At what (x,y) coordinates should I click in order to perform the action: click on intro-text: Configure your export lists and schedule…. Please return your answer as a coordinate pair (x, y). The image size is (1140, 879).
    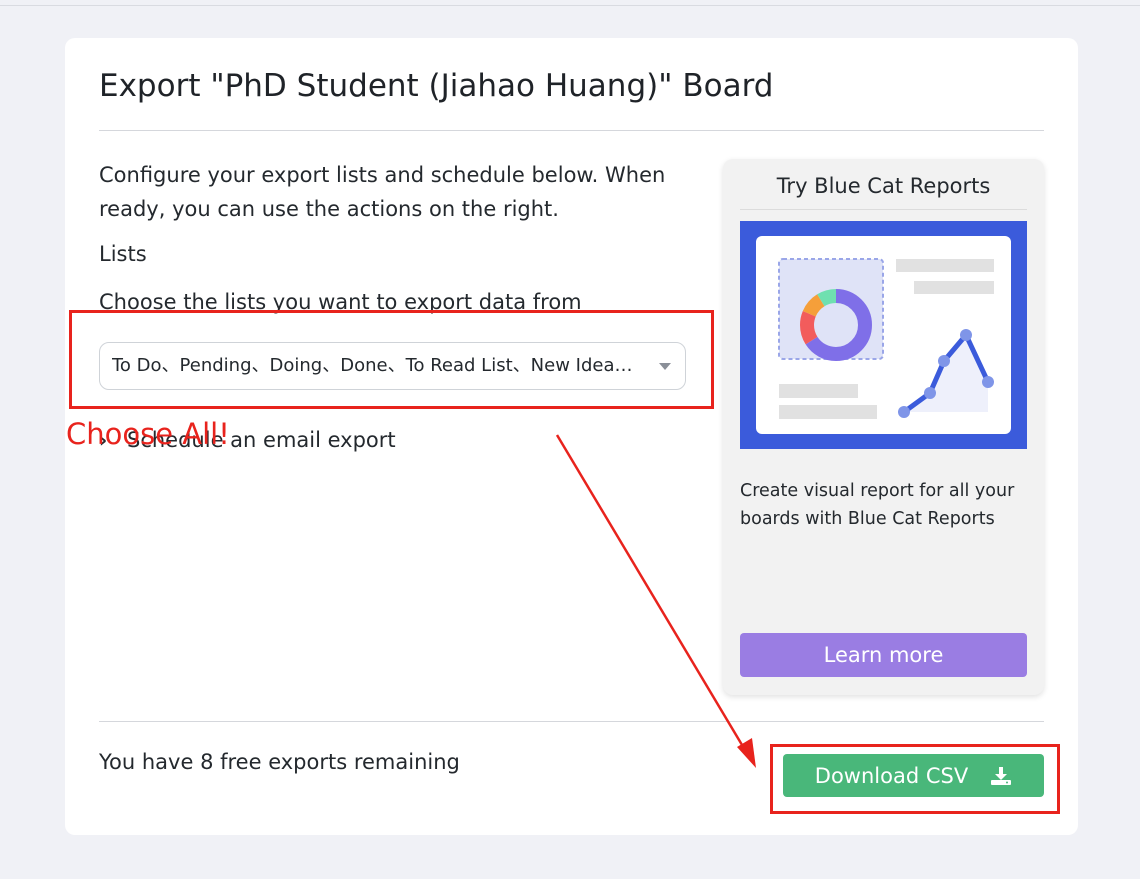
    Looking at the image, I should click on (382, 192).